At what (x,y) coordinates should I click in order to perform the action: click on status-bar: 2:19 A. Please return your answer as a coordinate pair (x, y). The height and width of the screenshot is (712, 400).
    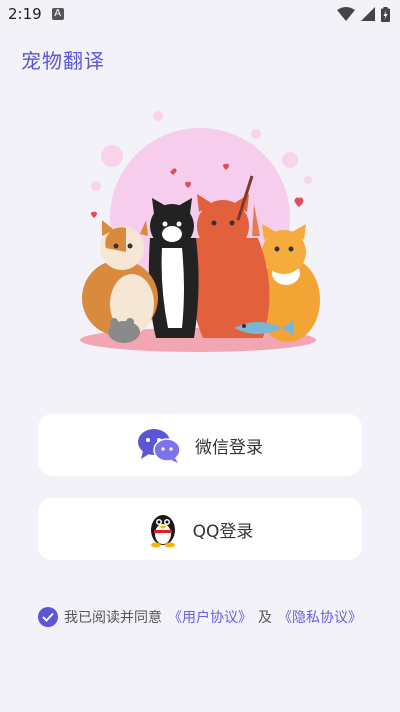
    Looking at the image, I should click on (200, 14).